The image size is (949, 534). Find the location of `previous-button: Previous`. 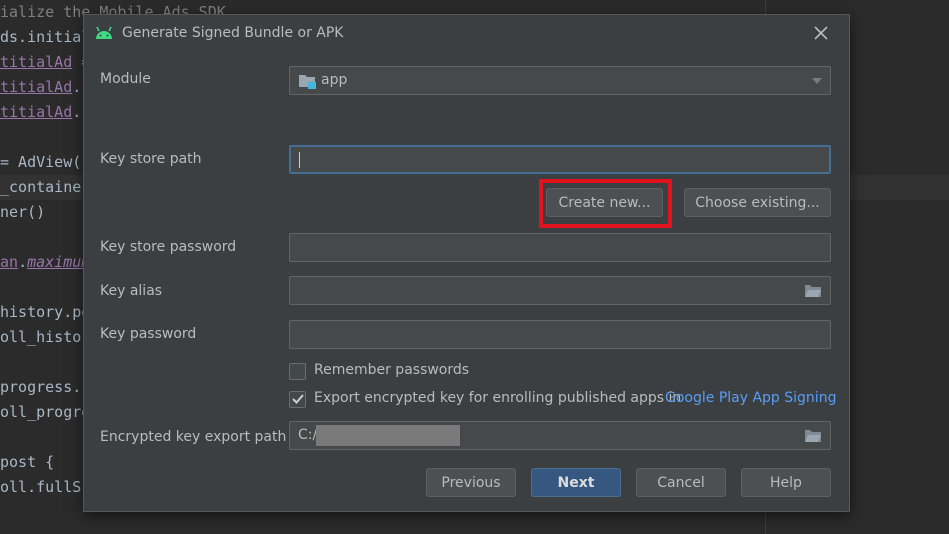

previous-button: Previous is located at coordinates (471, 482).